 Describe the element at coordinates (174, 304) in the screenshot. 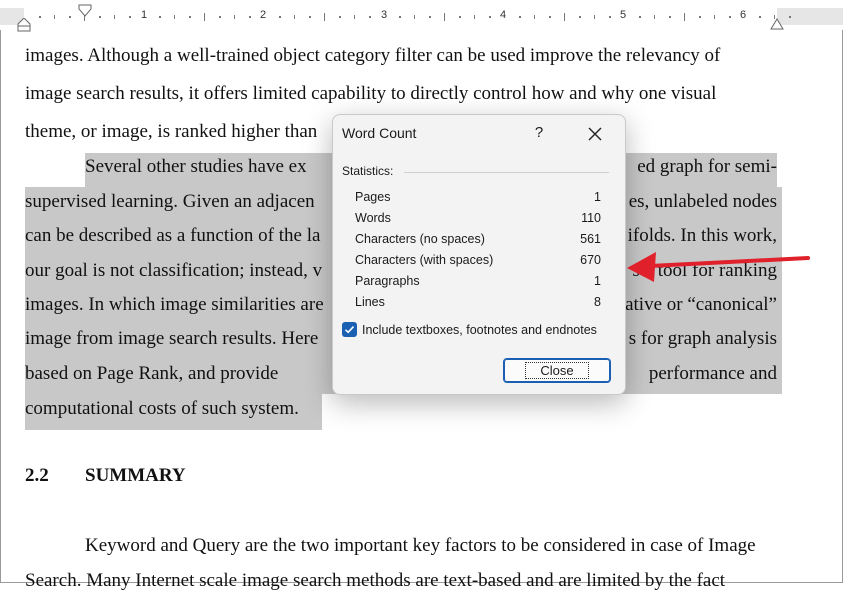

I see `selected-text-line: images. In which image similarities are` at that location.